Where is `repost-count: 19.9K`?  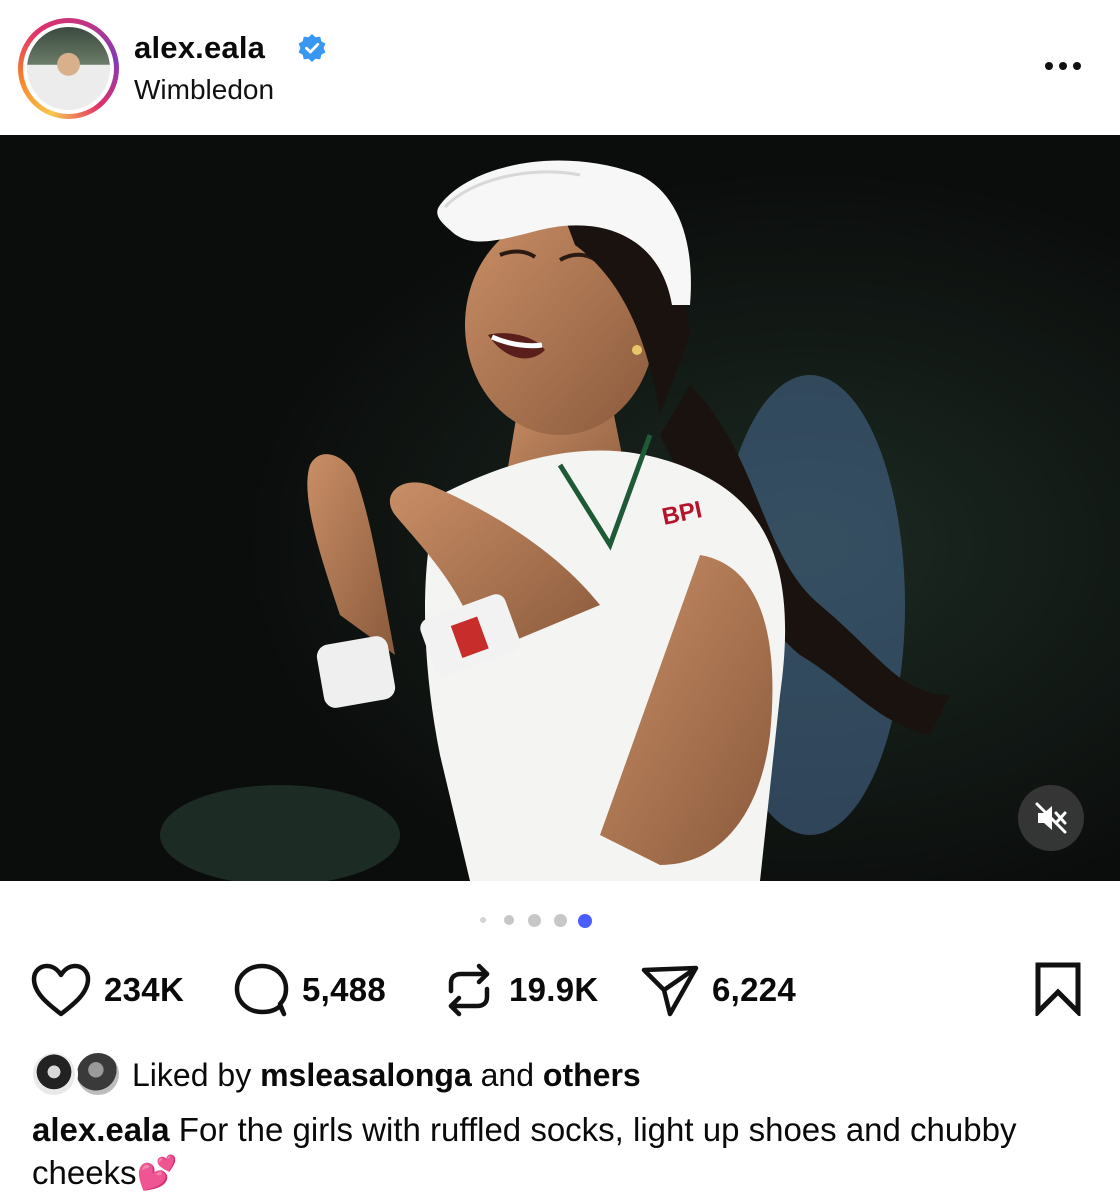 repost-count: 19.9K is located at coordinates (554, 989).